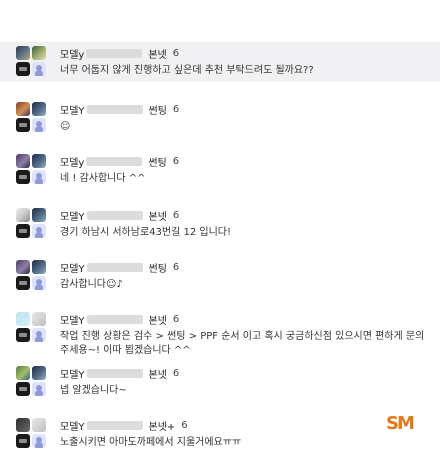 The width and height of the screenshot is (440, 463). I want to click on comment-text: 넵 알겠습니다~, so click(93, 390).